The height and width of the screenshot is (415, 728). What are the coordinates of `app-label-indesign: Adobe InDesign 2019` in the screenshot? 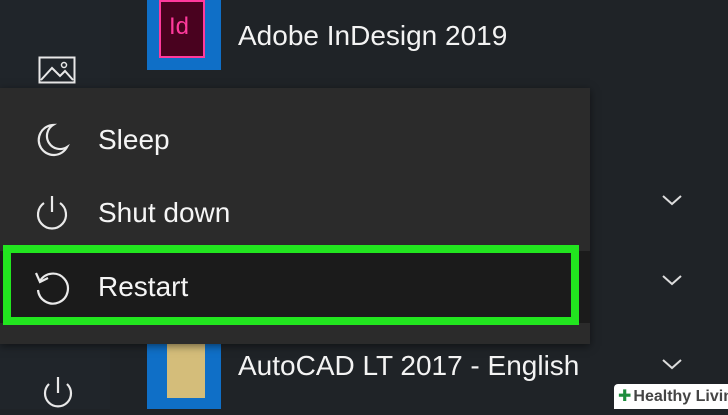 It's located at (372, 36).